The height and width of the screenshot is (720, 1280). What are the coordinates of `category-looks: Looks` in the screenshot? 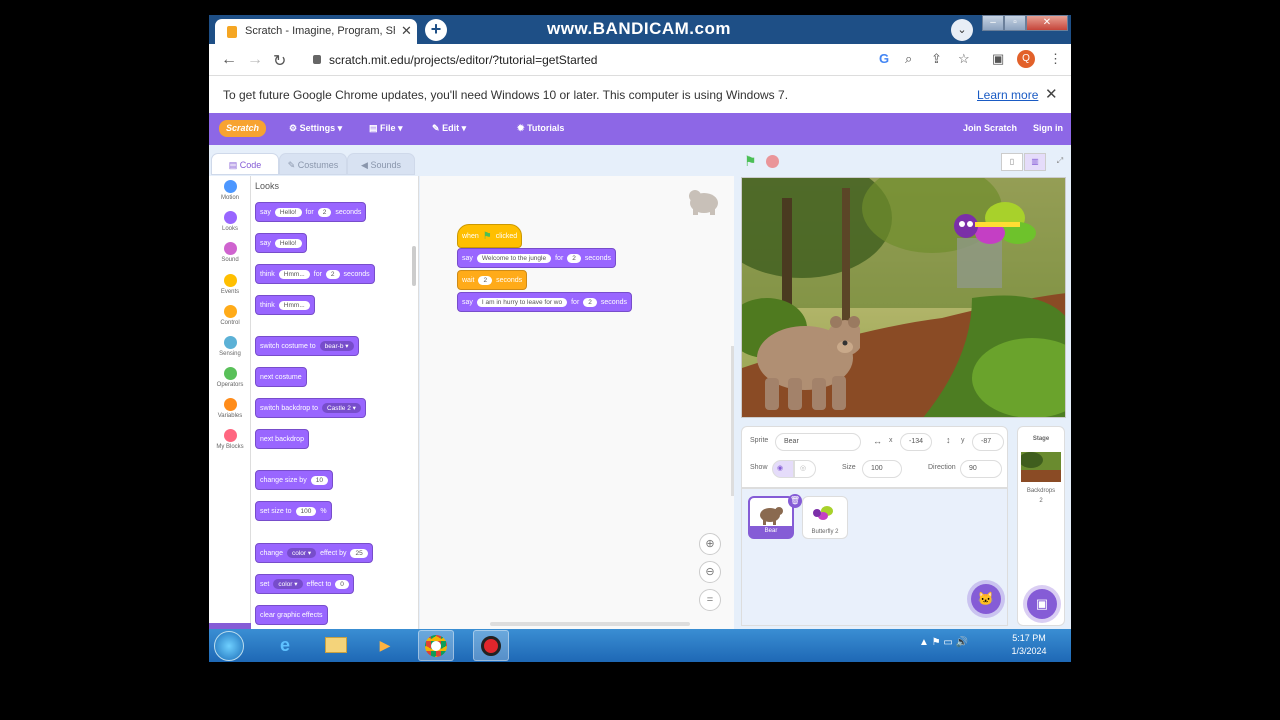 It's located at (230, 221).